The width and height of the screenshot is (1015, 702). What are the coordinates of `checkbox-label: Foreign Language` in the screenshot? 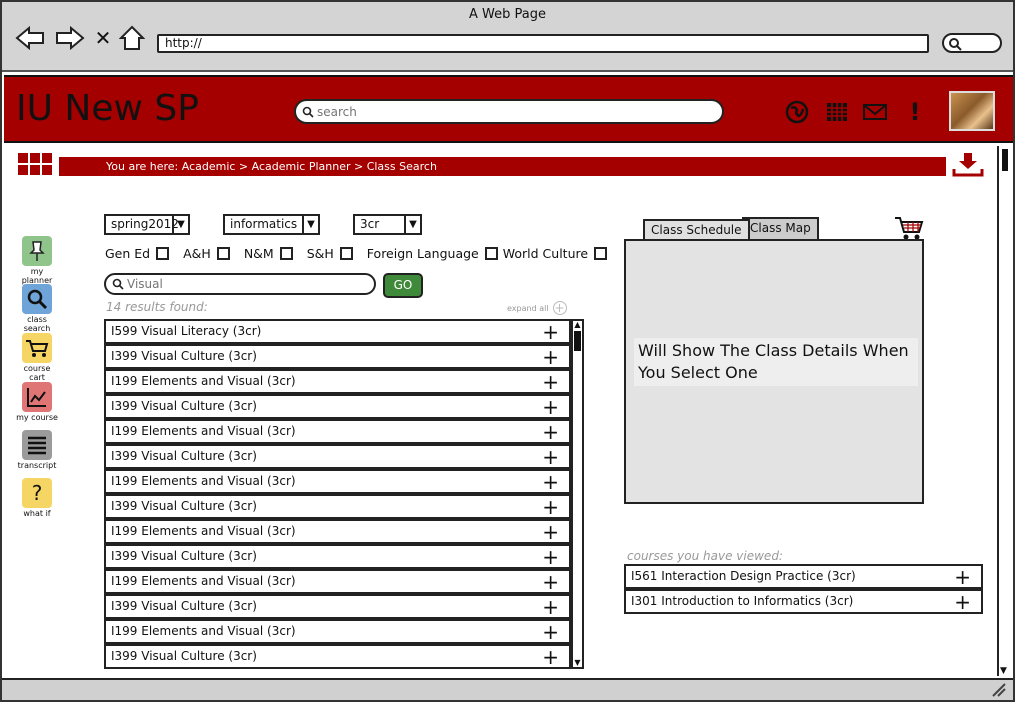 It's located at (422, 253).